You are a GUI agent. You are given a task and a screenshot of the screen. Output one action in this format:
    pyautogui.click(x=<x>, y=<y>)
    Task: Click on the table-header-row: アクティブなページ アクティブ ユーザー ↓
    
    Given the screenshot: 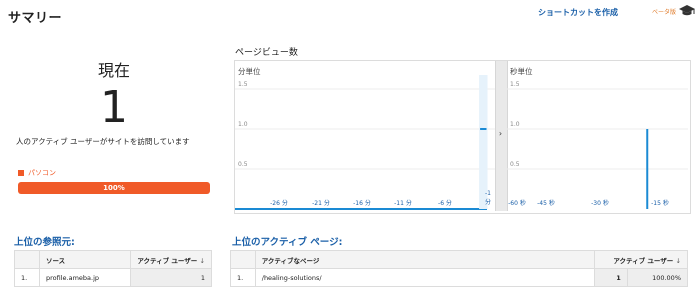 What is the action you would take?
    pyautogui.click(x=459, y=259)
    